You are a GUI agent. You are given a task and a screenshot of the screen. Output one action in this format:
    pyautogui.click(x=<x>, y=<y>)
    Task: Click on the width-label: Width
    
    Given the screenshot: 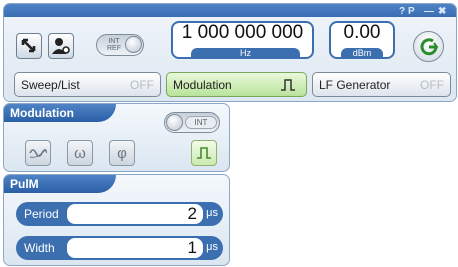 What is the action you would take?
    pyautogui.click(x=39, y=248)
    